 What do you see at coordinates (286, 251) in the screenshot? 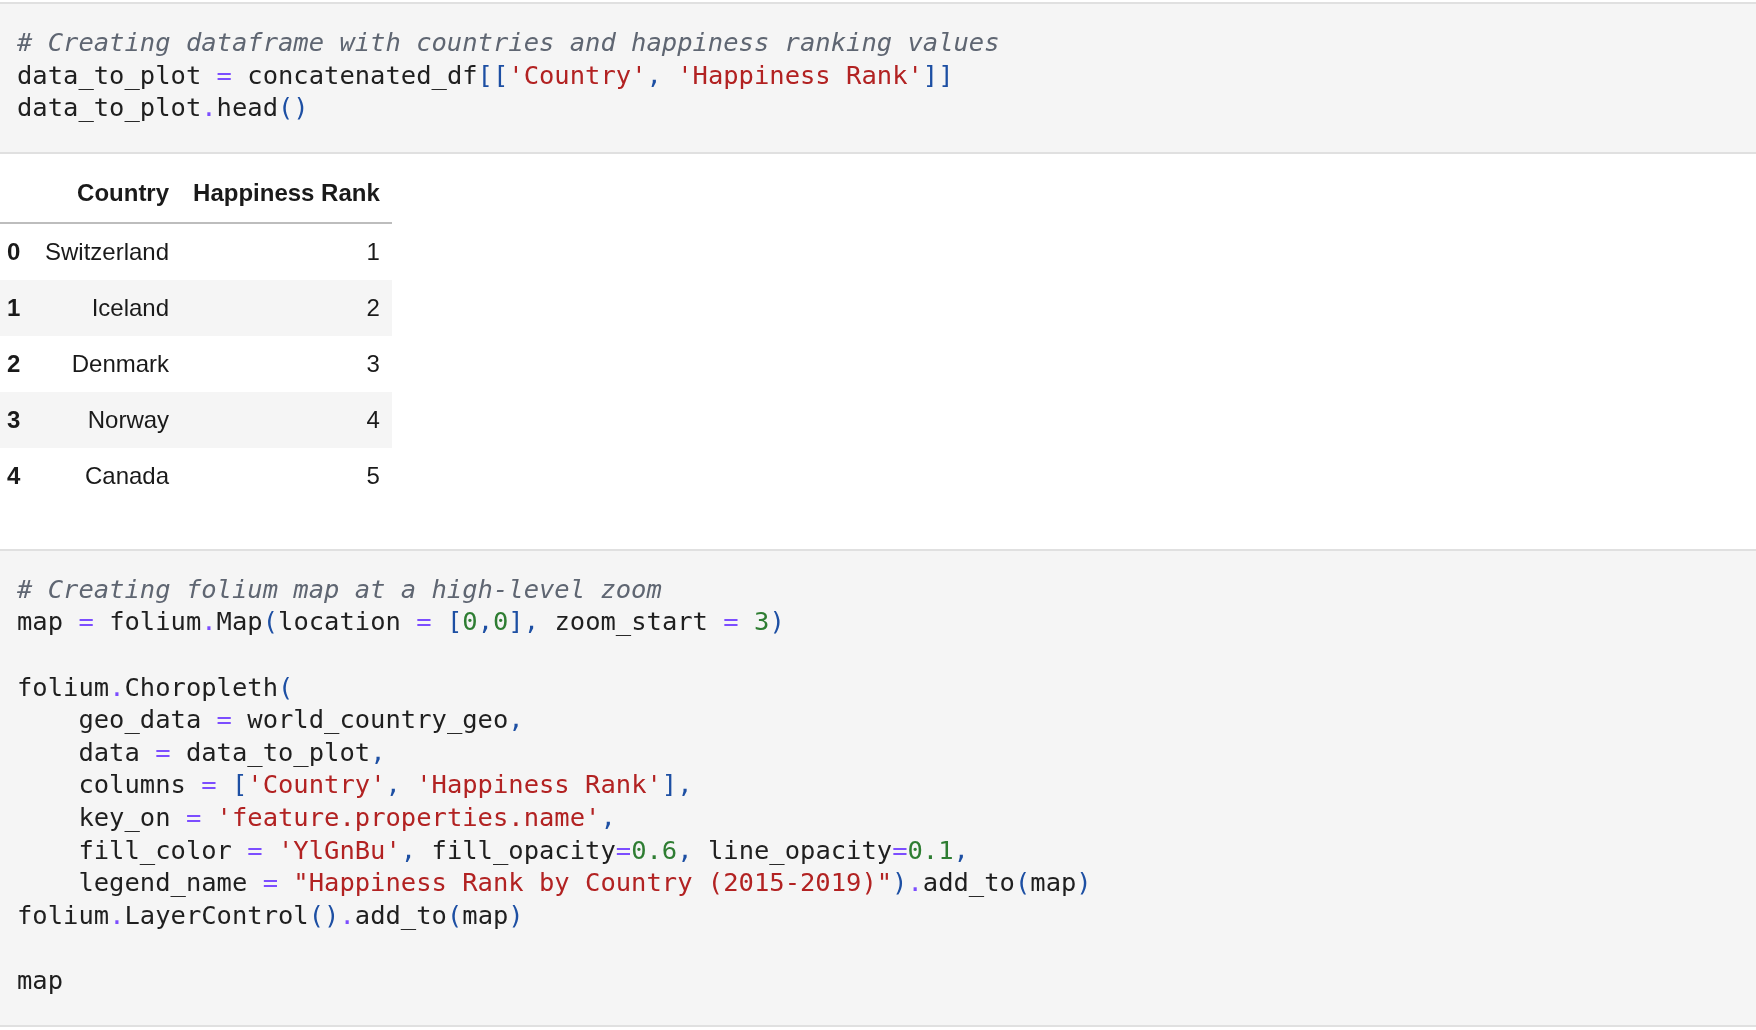
I see `table-cell: 1` at bounding box center [286, 251].